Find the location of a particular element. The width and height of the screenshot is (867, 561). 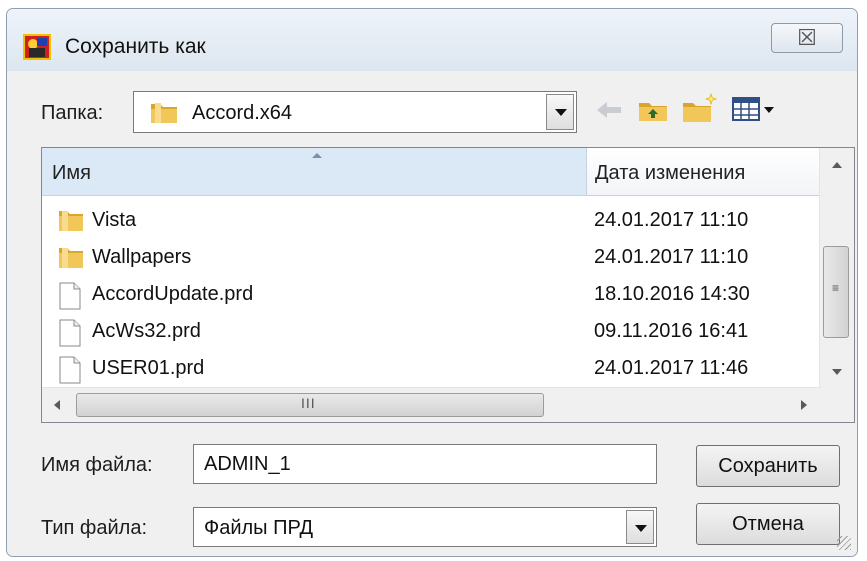

file-date: 24.01.2017 11:46 is located at coordinates (671, 368).